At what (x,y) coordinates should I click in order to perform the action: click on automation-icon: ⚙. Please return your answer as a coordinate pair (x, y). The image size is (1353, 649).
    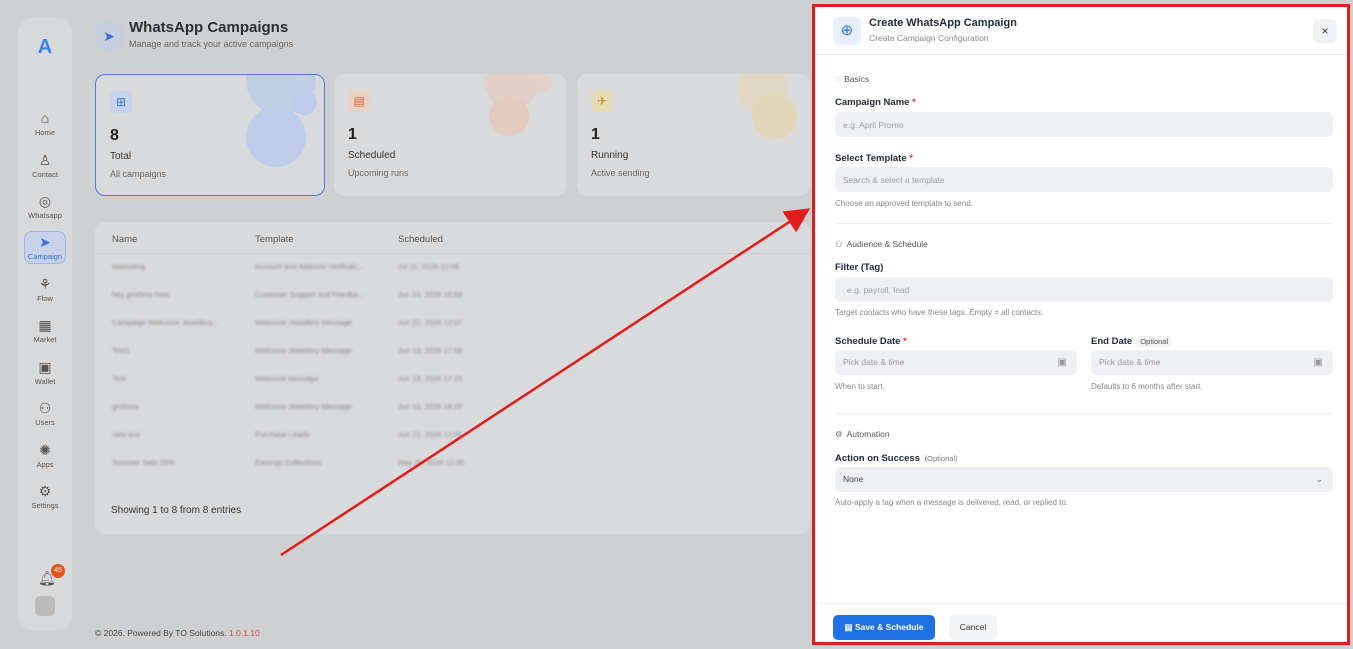
    Looking at the image, I should click on (839, 434).